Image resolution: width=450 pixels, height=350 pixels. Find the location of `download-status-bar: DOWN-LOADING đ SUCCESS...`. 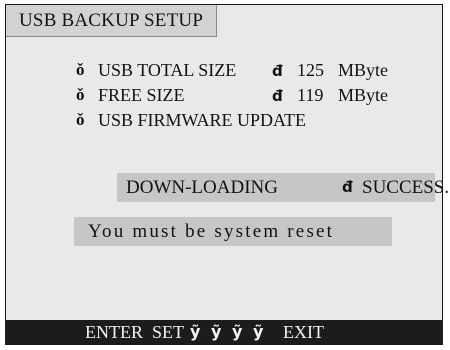

download-status-bar: DOWN-LOADING đ SUCCESS... is located at coordinates (283, 187).